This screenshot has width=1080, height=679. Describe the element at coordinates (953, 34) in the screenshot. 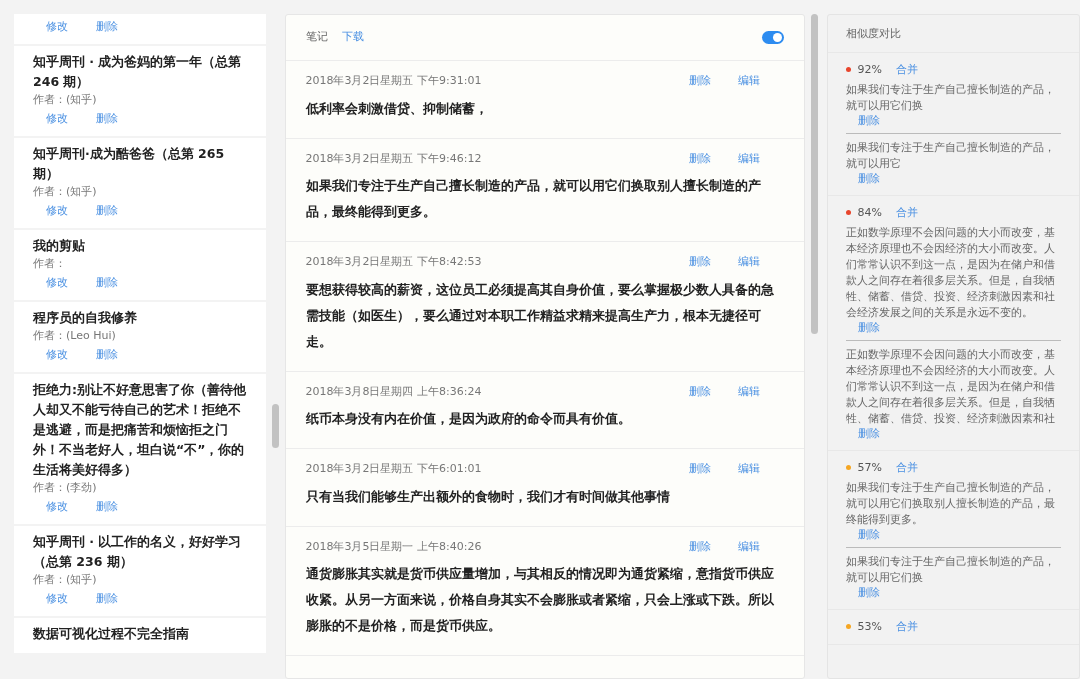

I see `panel-title: 相似度对比` at that location.